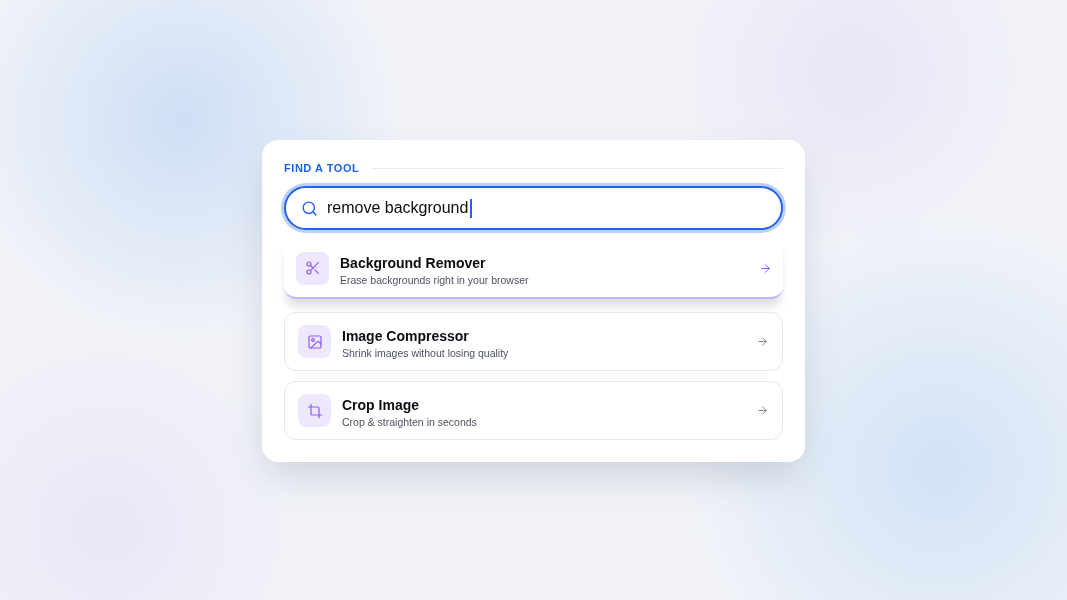  Describe the element at coordinates (471, 208) in the screenshot. I see `text-caret` at that location.